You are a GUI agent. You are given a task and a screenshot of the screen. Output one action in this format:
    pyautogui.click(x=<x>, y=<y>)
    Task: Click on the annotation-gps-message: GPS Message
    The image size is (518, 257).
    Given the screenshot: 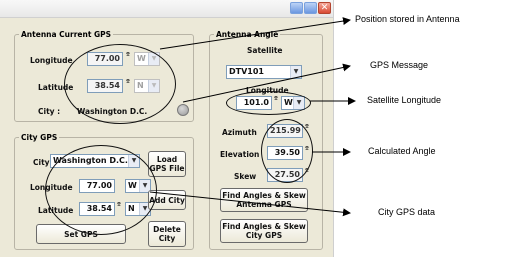 What is the action you would take?
    pyautogui.click(x=399, y=65)
    